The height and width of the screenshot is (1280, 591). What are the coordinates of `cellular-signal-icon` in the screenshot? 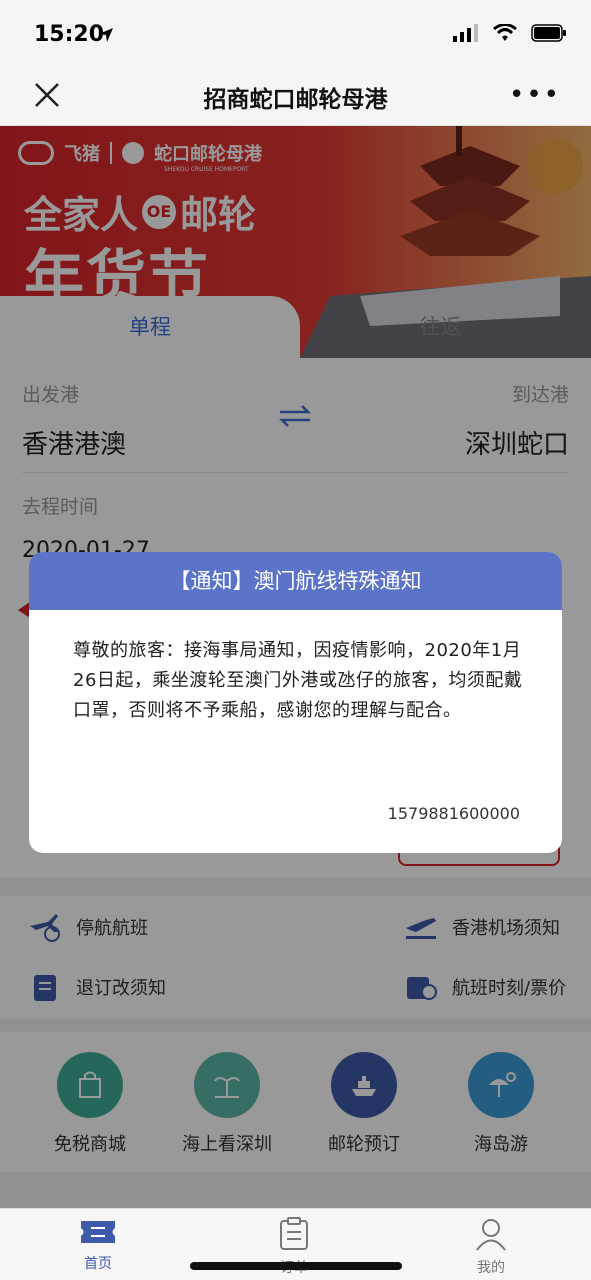 It's located at (465, 33).